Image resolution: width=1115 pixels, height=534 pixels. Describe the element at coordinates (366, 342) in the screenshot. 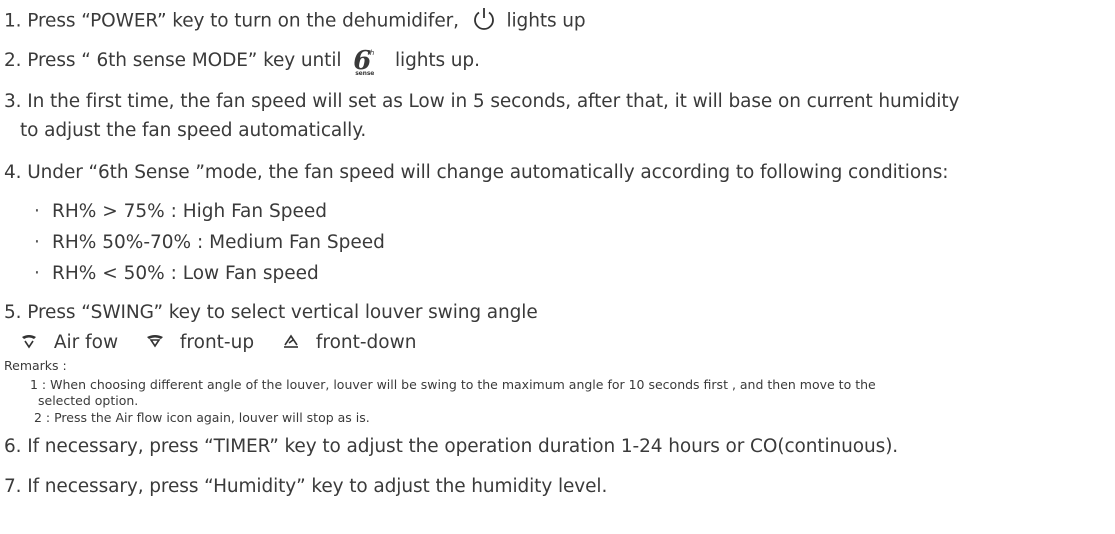

I see `swing-label-front-down: front-down` at that location.